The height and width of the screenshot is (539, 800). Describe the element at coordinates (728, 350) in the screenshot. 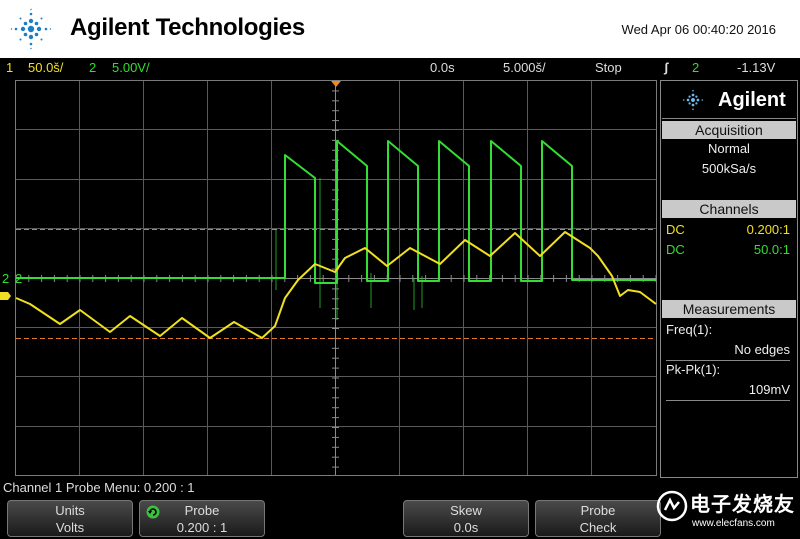

I see `meas-freq-value-row: No edges` at that location.